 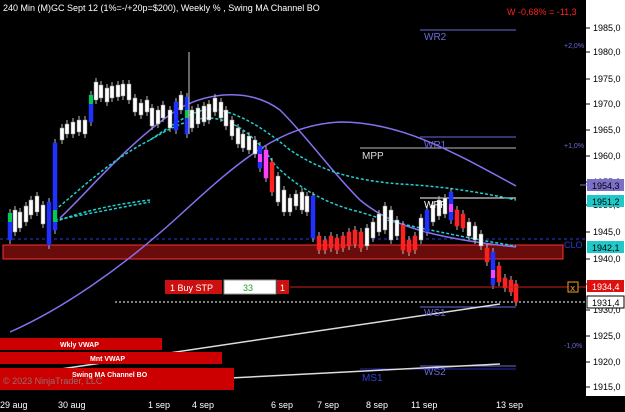 What do you see at coordinates (607, 104) in the screenshot?
I see `price-tick-label: 1970,0` at bounding box center [607, 104].